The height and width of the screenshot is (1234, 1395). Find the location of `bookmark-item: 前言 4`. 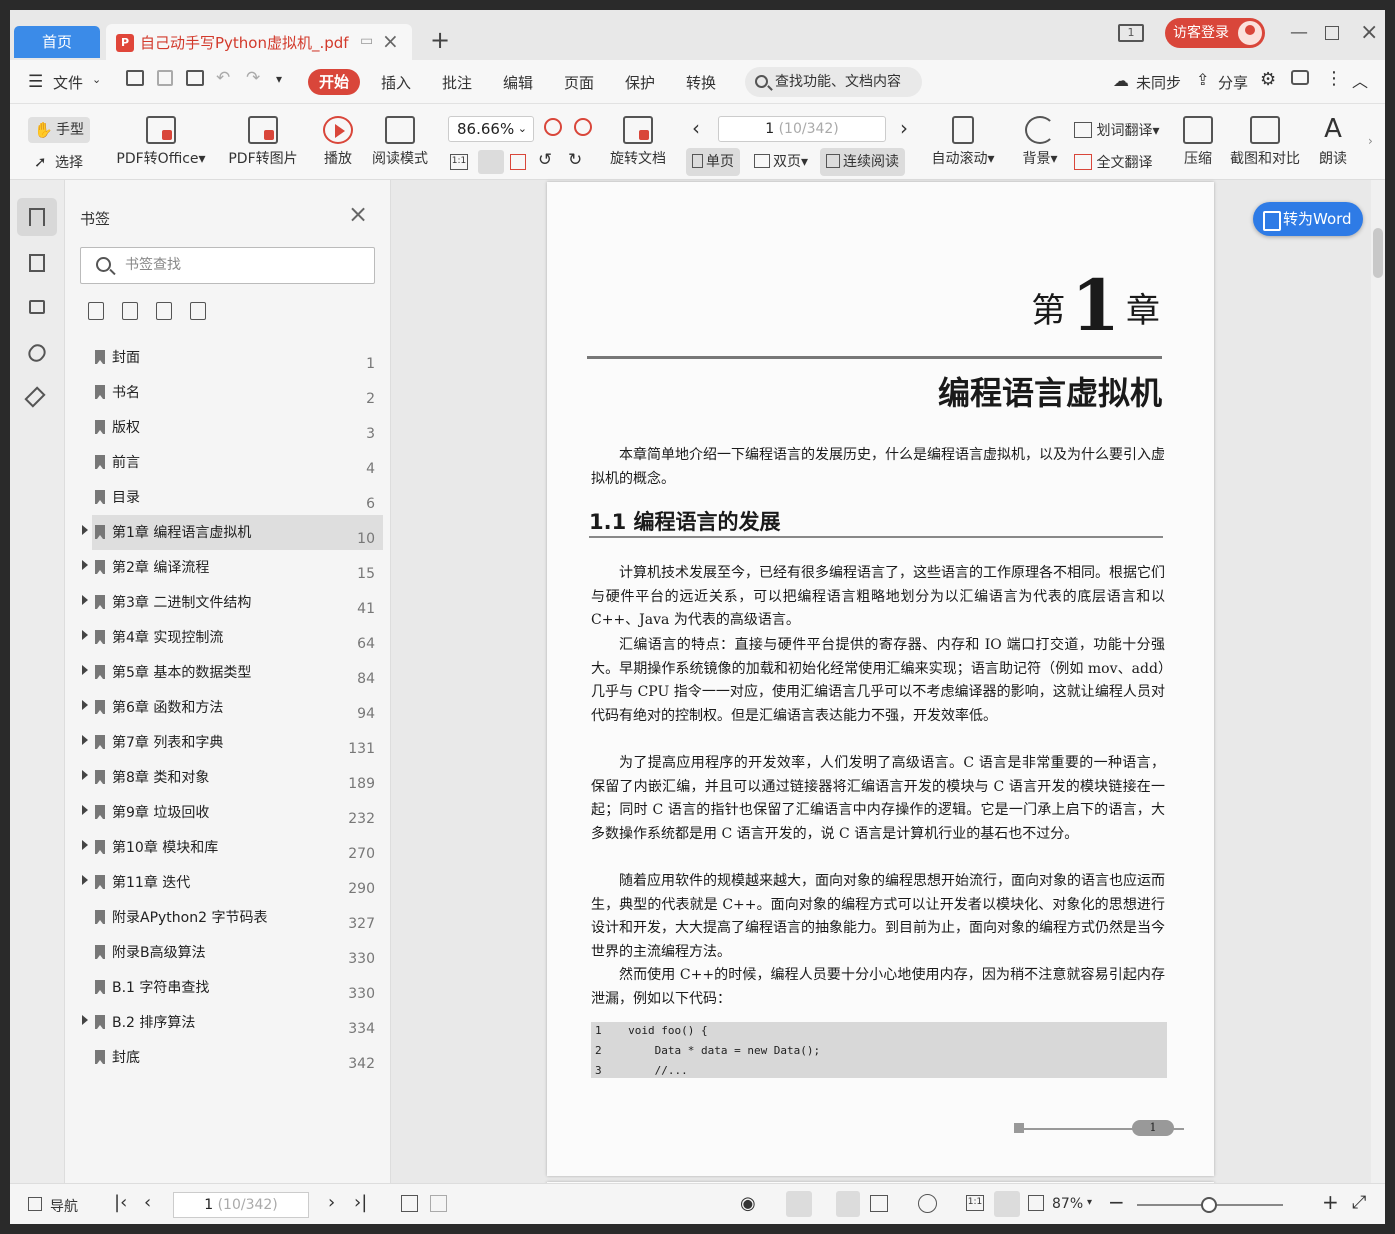

bookmark-item: 前言 4 is located at coordinates (228, 462).